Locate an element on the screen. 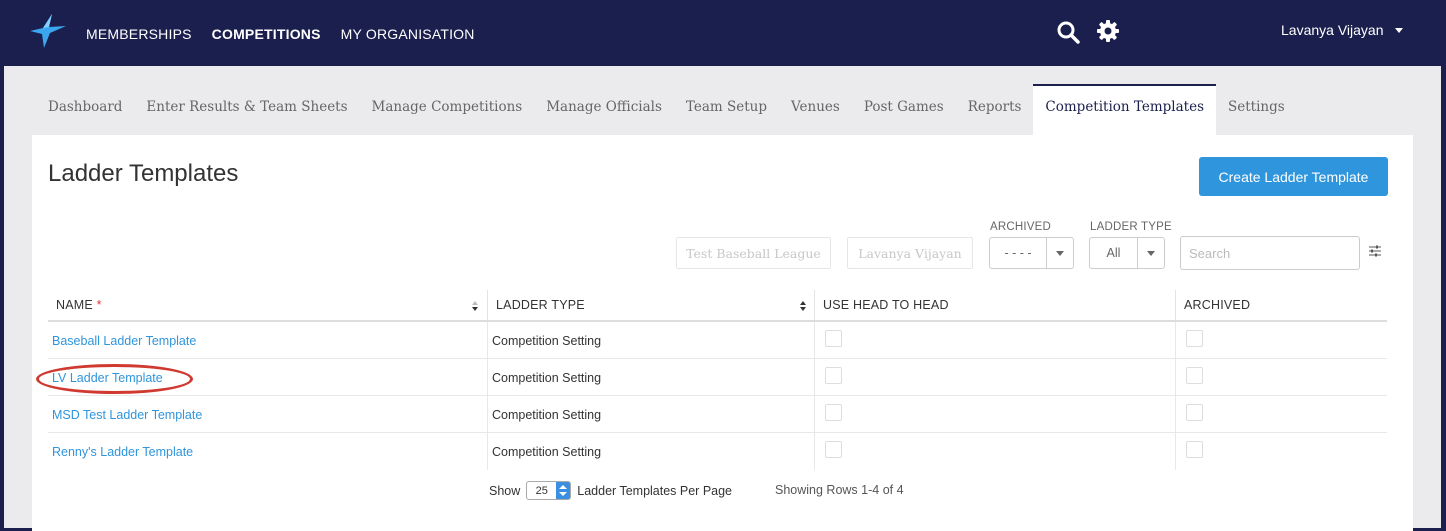 This screenshot has height=531, width=1446. tab-enter-results: Enter Results & Team Sheets is located at coordinates (246, 109).